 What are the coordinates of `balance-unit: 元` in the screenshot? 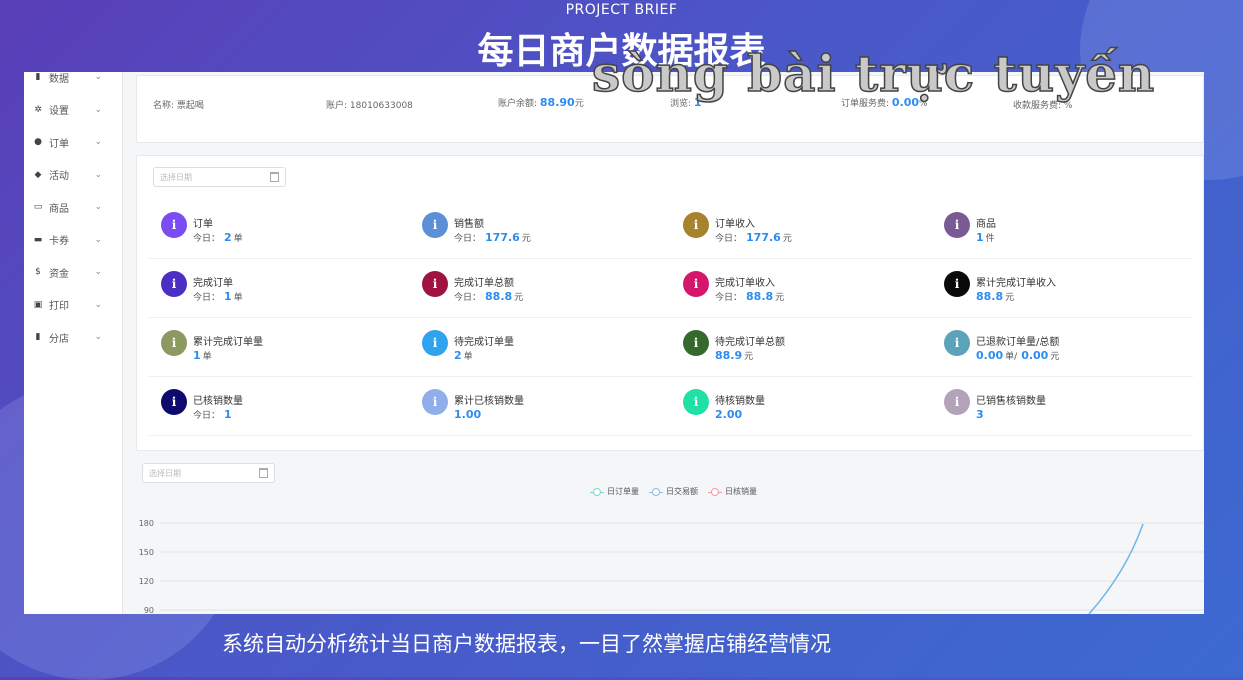 It's located at (579, 104).